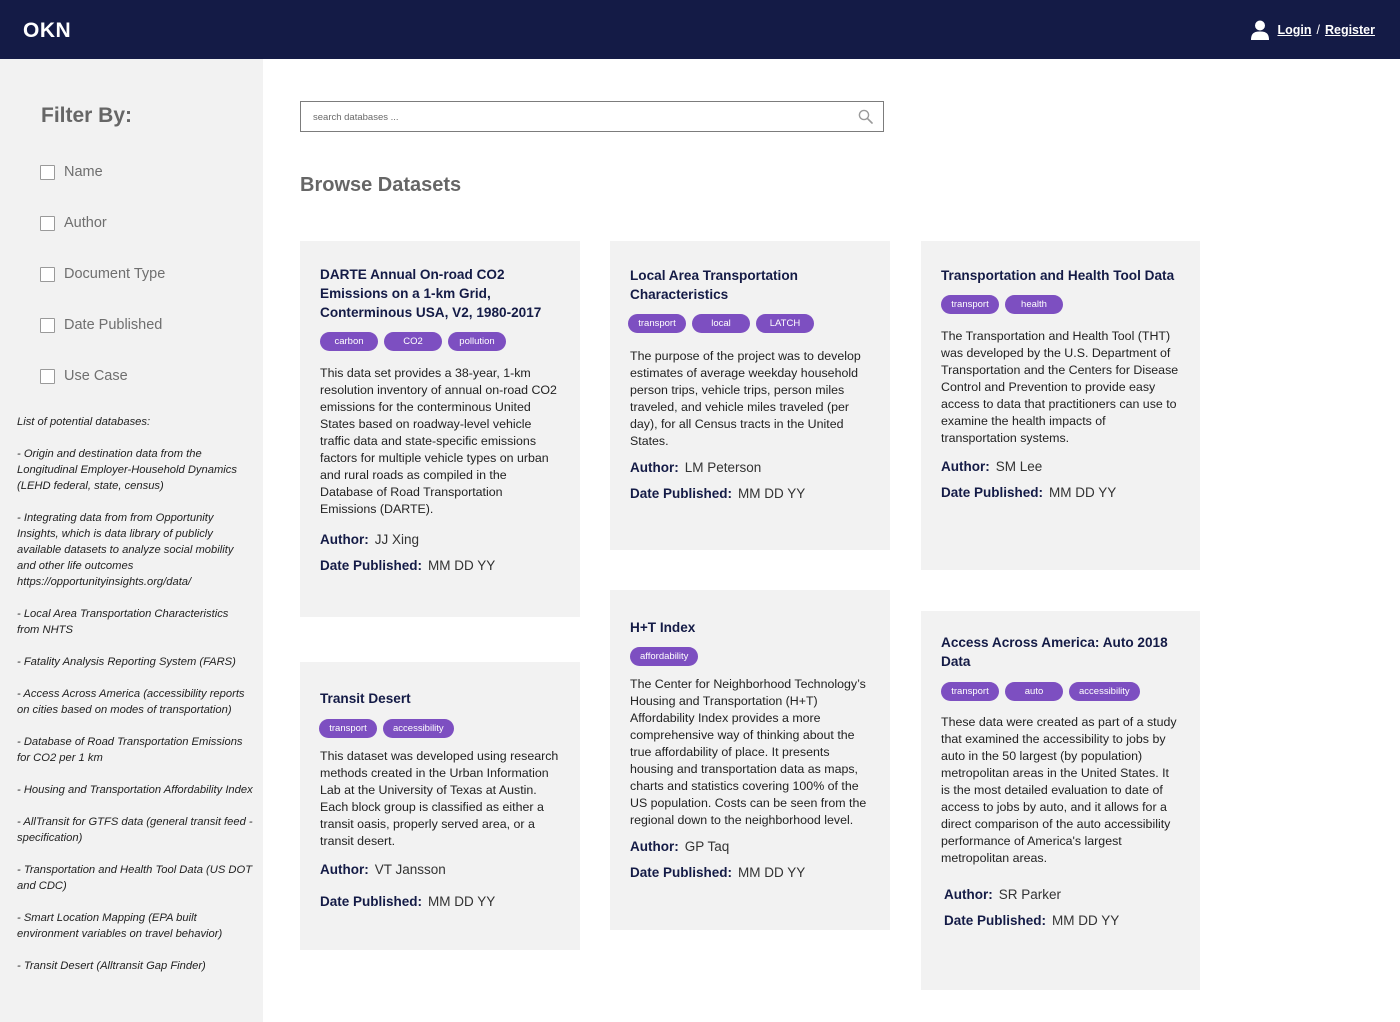 This screenshot has width=1400, height=1022. I want to click on search-bar, so click(592, 116).